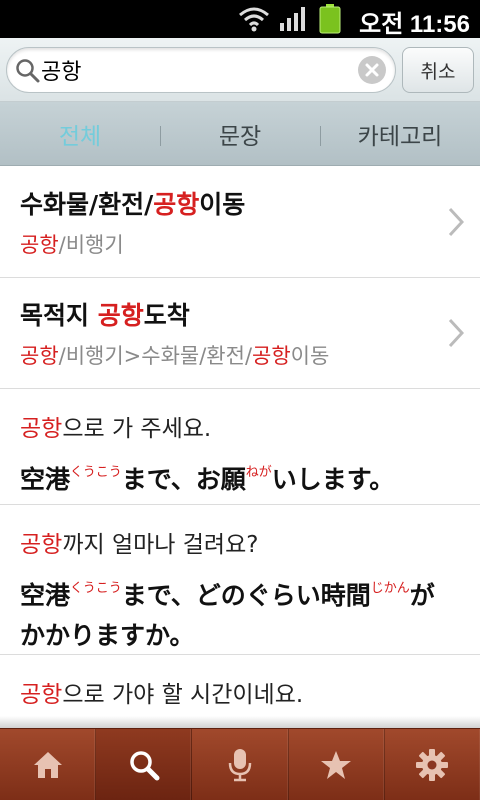 Image resolution: width=480 pixels, height=800 pixels. Describe the element at coordinates (240, 722) in the screenshot. I see `list-shadow` at that location.